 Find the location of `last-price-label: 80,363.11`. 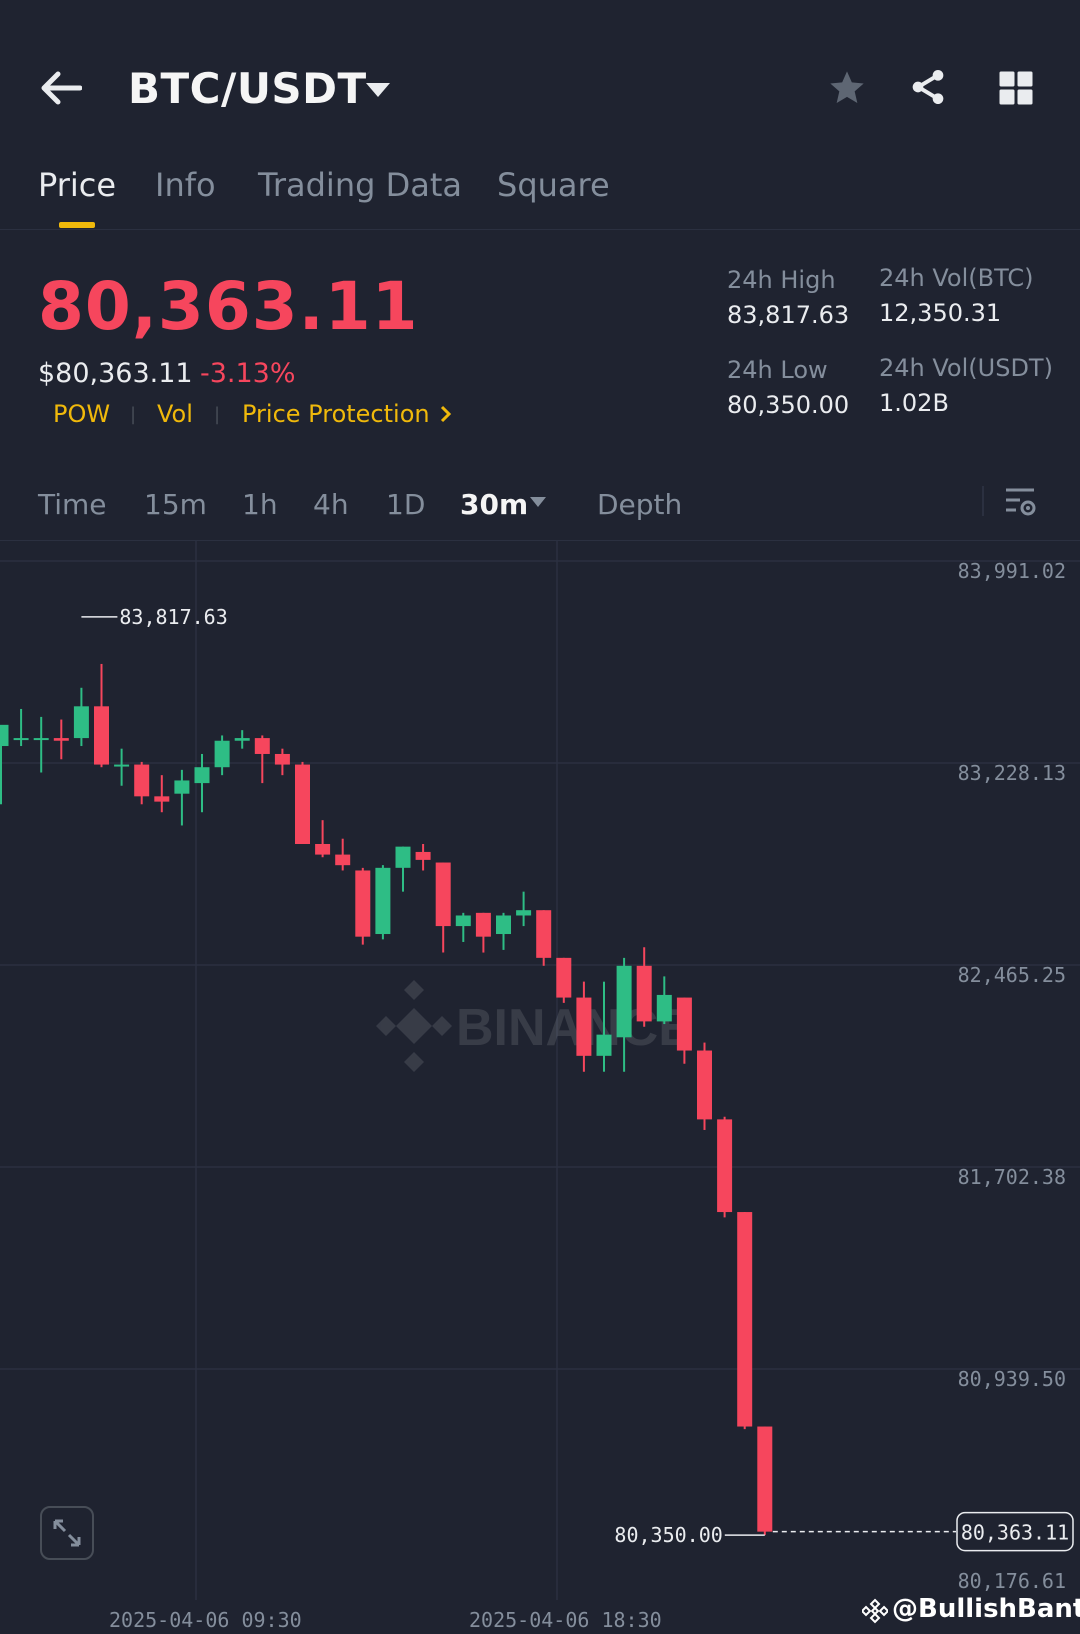

last-price-label: 80,363.11 is located at coordinates (1015, 1533).